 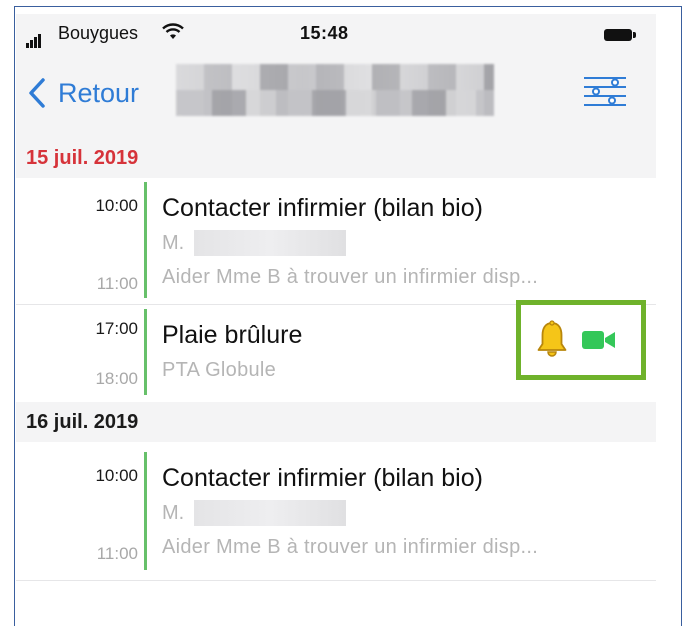 What do you see at coordinates (232, 335) in the screenshot?
I see `event-title: Plaie brûlure` at bounding box center [232, 335].